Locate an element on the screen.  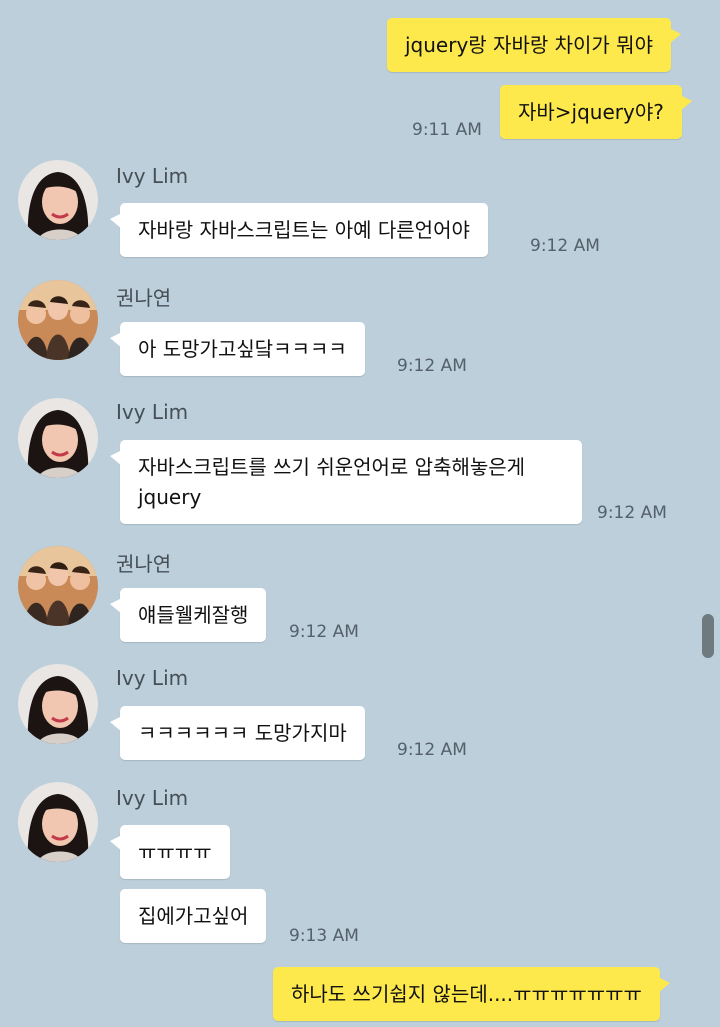
message-text: ㅋㅋㅋㅋㅋㅋ 도망가지마 is located at coordinates (242, 733).